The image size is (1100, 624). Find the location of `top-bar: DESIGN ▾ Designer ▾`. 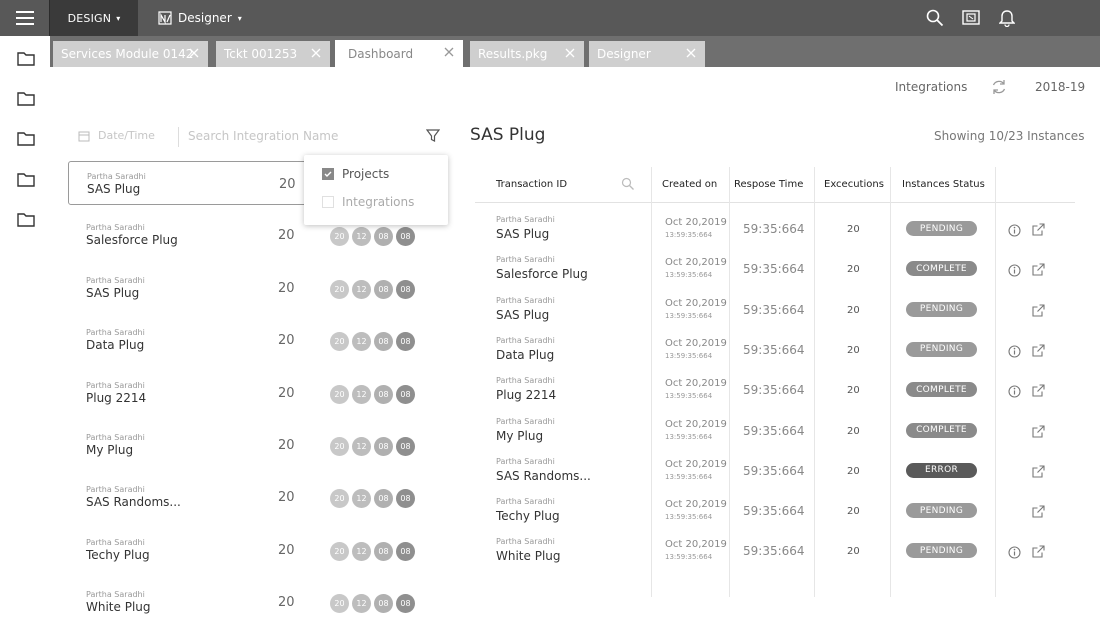

top-bar: DESIGN ▾ Designer ▾ is located at coordinates (550, 18).